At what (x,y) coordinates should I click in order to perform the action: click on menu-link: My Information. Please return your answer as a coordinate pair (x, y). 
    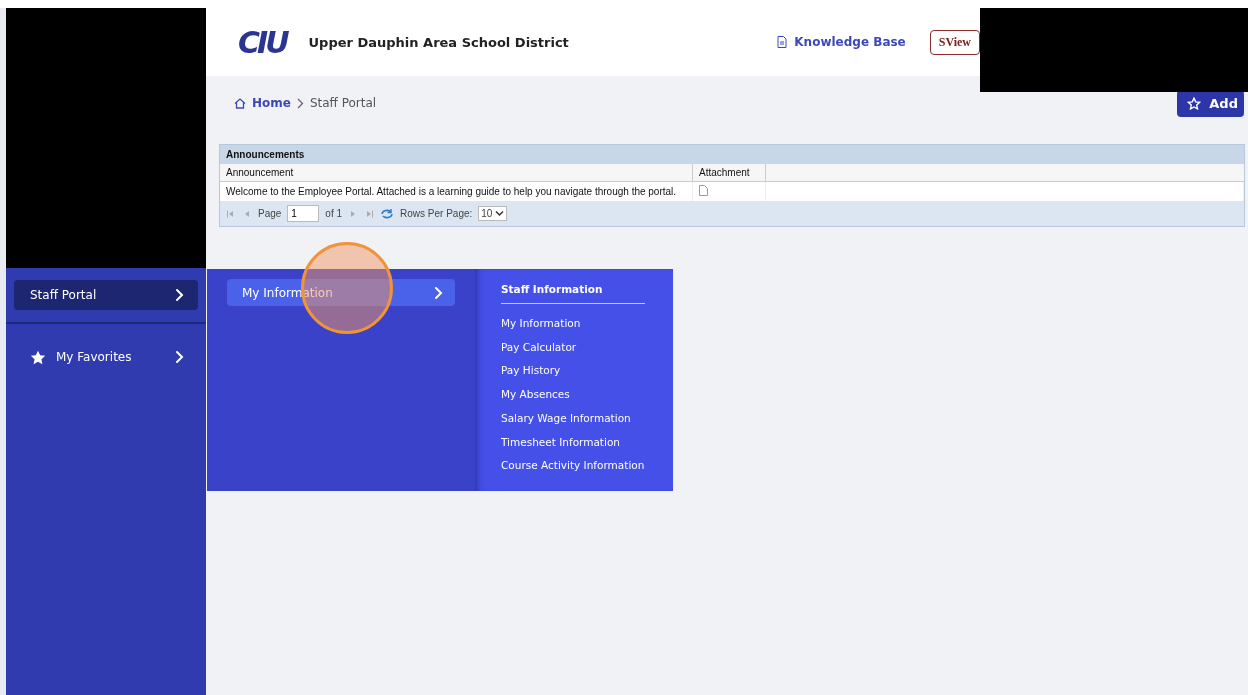
    Looking at the image, I should click on (577, 324).